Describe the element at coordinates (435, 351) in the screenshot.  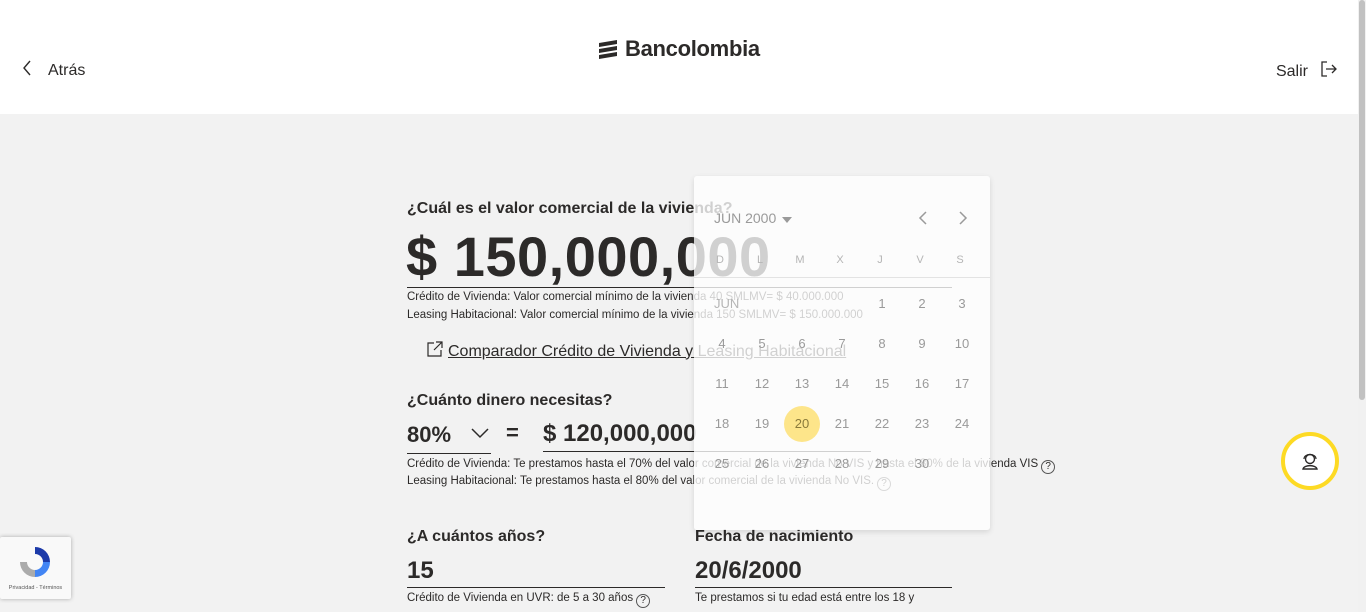
I see `external-link-icon` at that location.